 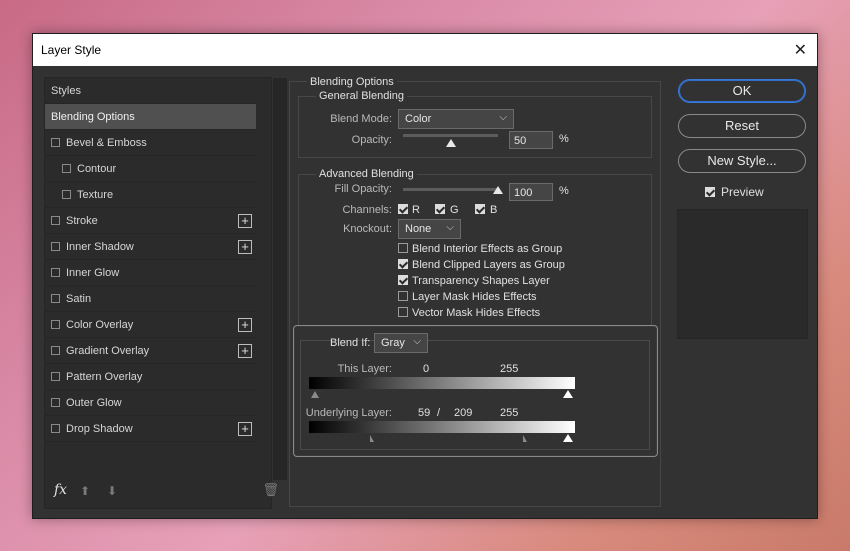 What do you see at coordinates (403, 248) in the screenshot?
I see `blend-interior-effects-checkbox` at bounding box center [403, 248].